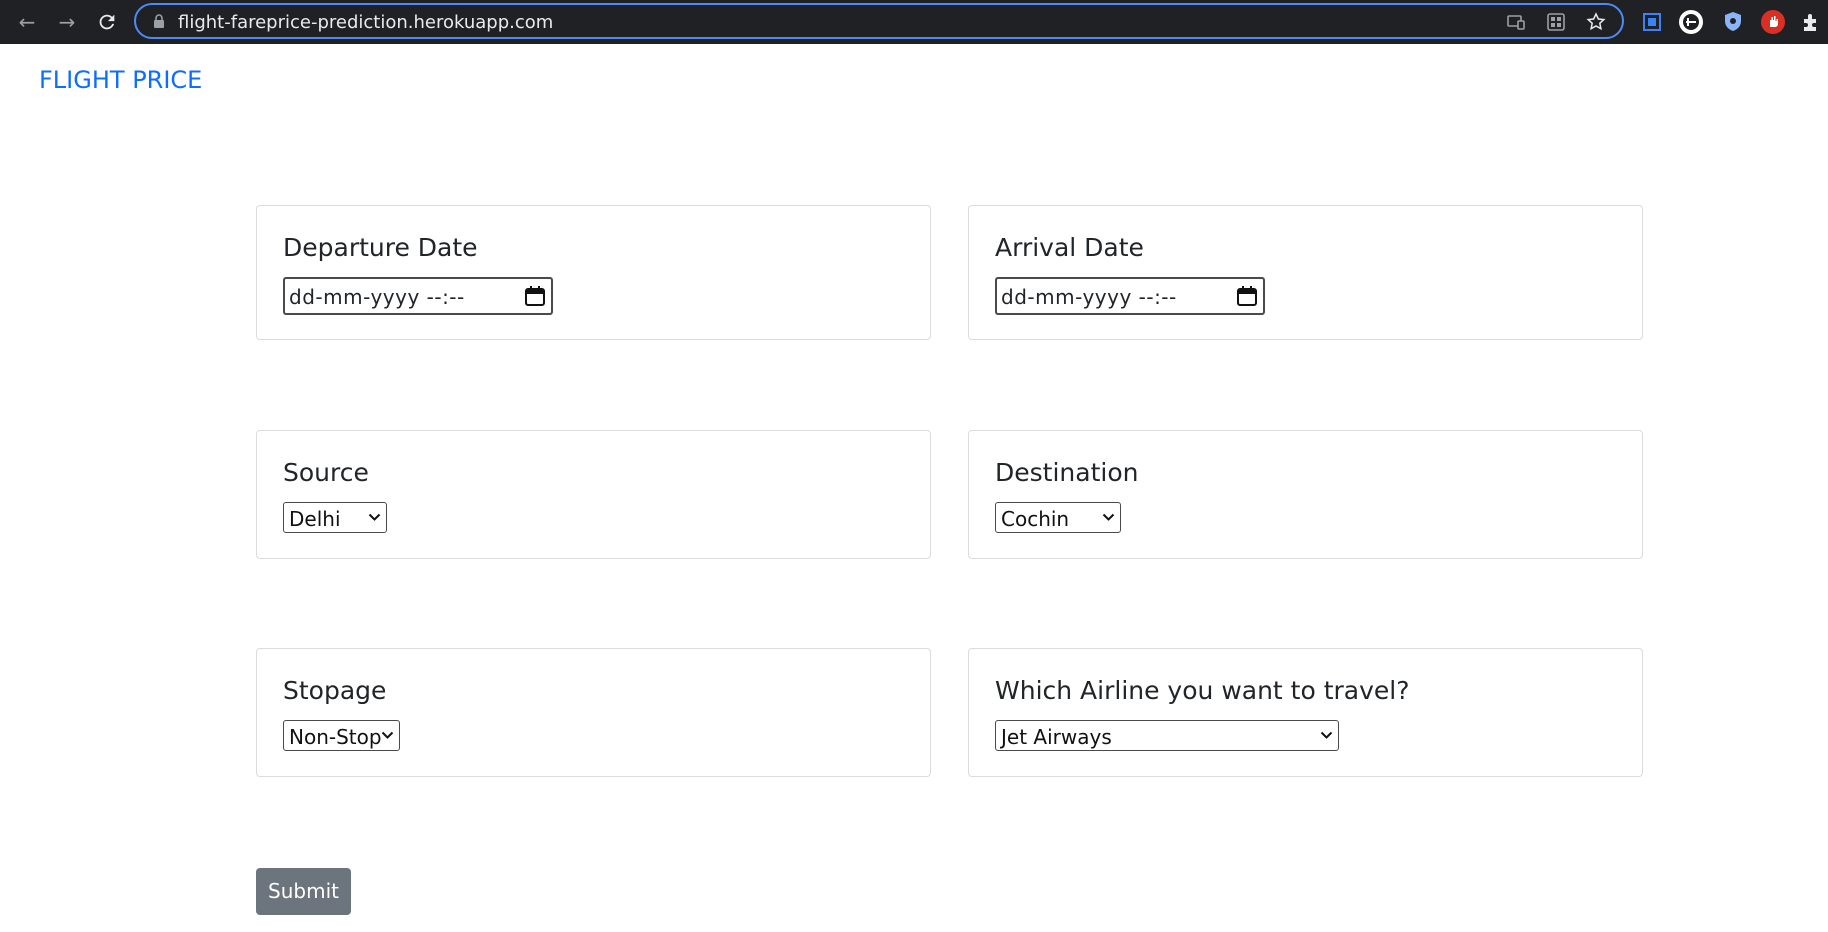  I want to click on source-select: Delhi, so click(335, 517).